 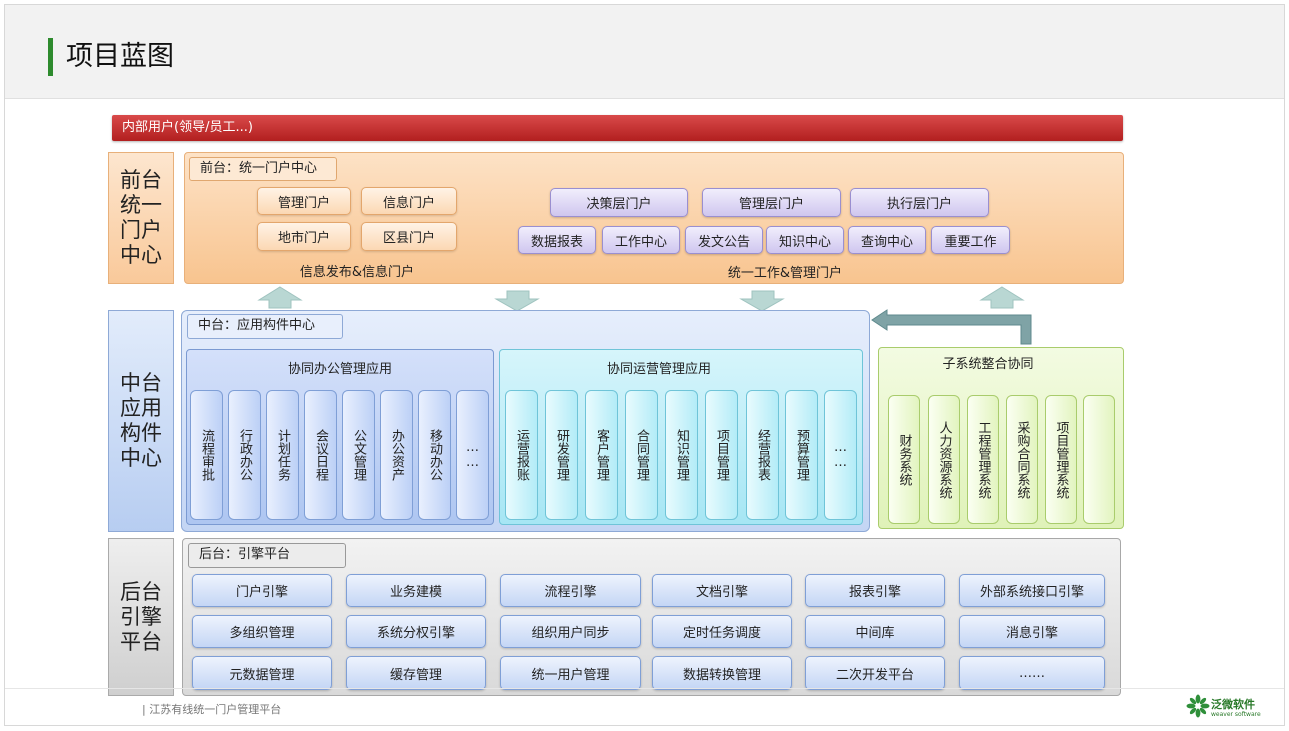 I want to click on portal-button: 管理门户, so click(x=304, y=201).